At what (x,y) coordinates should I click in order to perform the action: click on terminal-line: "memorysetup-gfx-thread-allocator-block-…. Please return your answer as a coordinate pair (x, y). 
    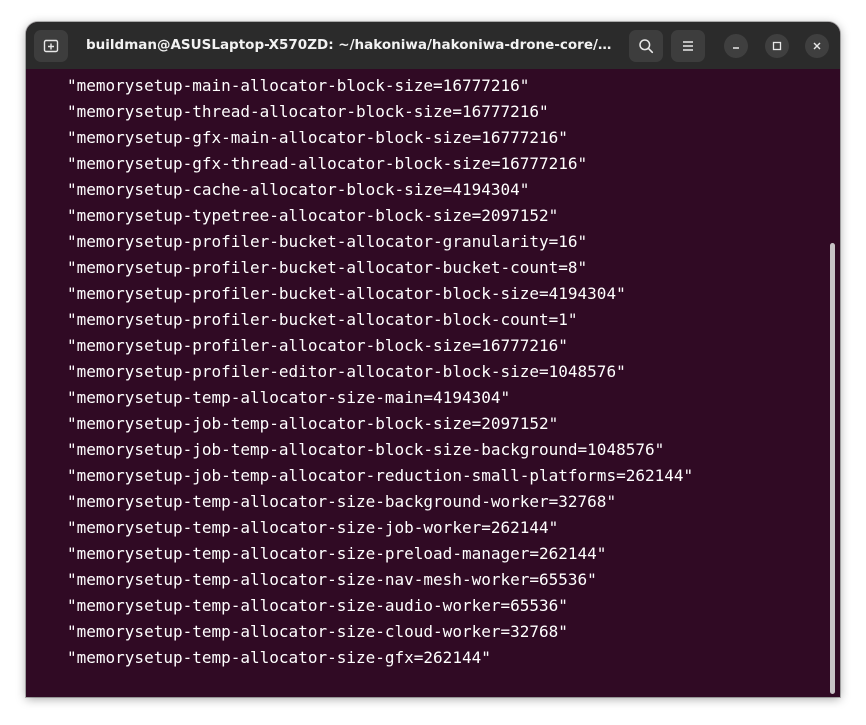
    Looking at the image, I should click on (327, 163).